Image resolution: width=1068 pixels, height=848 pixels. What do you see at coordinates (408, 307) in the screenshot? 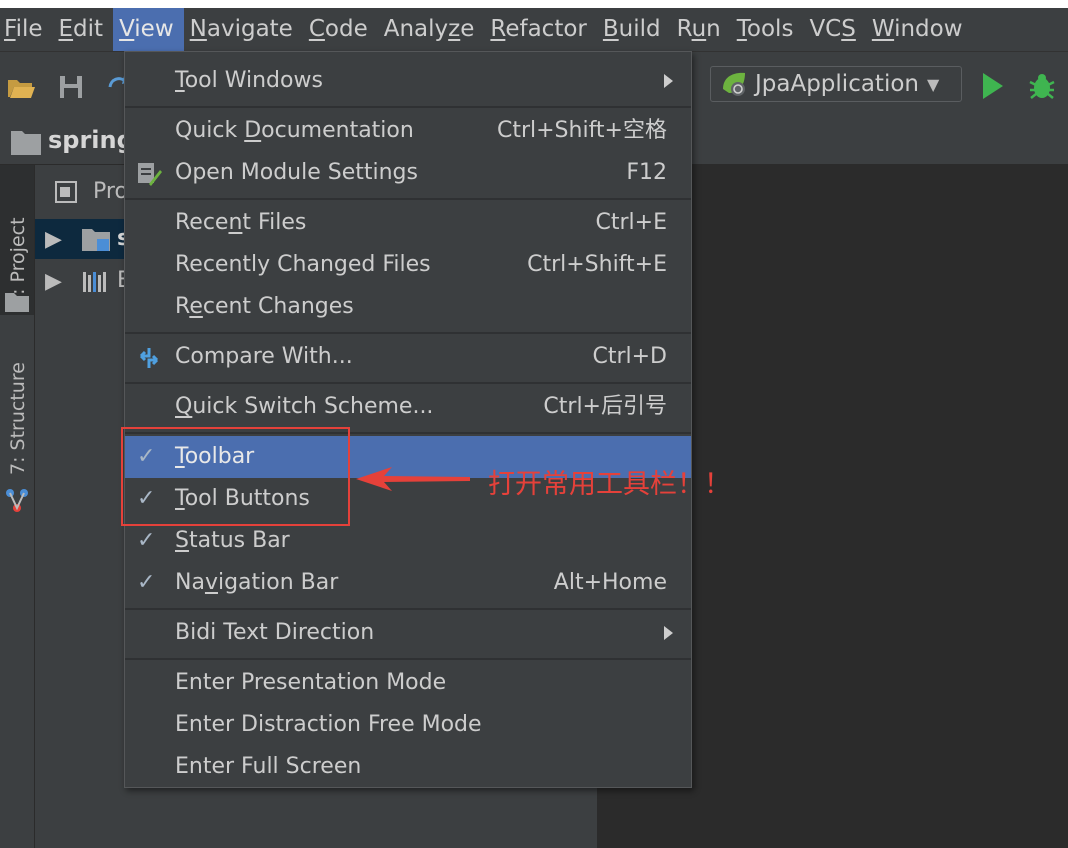
I see `menu-item-recent-changes: Recent Changes` at bounding box center [408, 307].